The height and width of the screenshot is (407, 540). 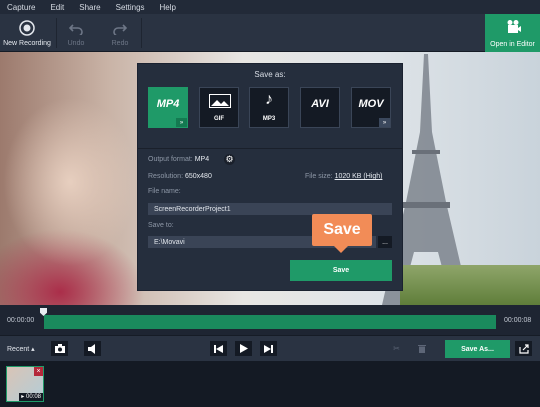 What do you see at coordinates (166, 176) in the screenshot?
I see `resolution-label: Resolution:` at bounding box center [166, 176].